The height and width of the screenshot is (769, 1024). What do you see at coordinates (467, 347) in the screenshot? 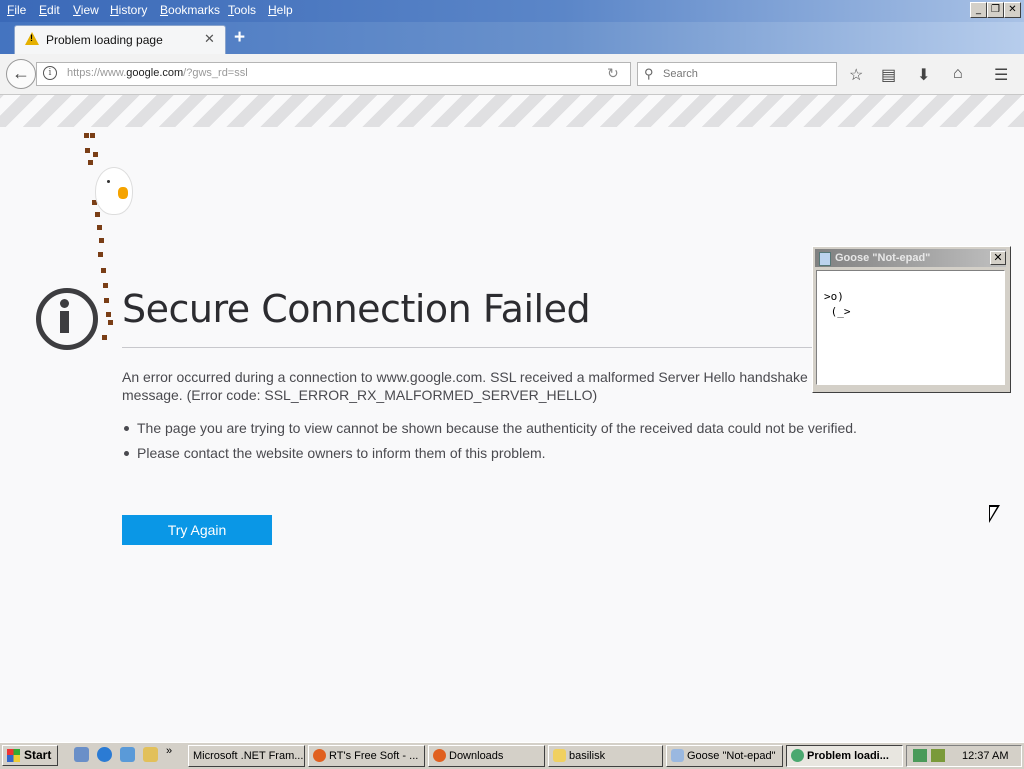
I see `divider` at bounding box center [467, 347].